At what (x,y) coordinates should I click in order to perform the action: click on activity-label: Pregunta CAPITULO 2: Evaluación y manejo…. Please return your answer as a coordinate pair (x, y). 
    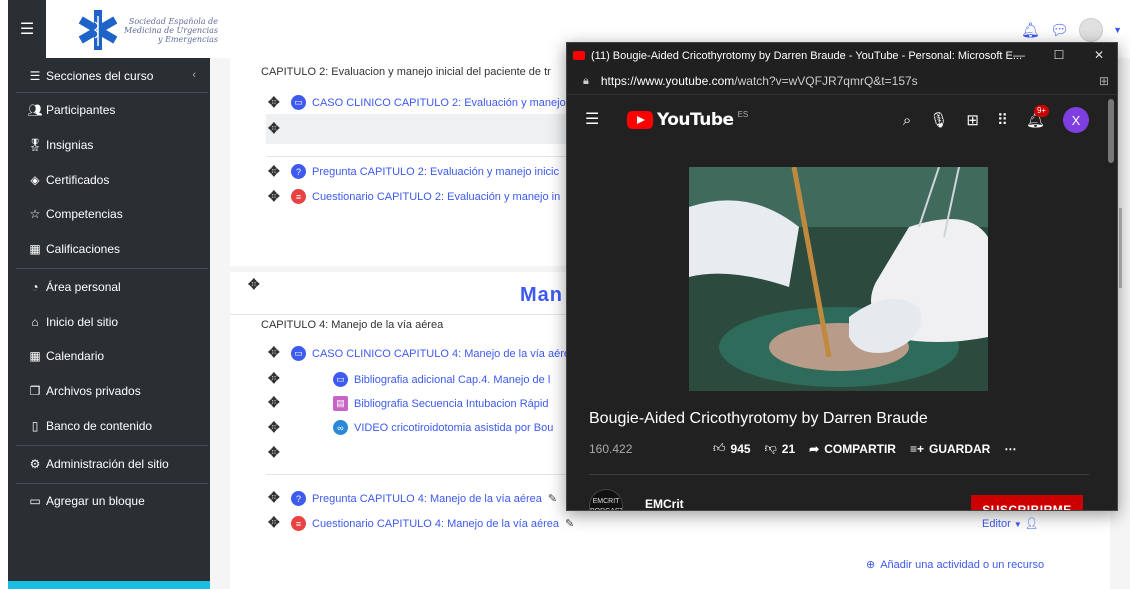
    Looking at the image, I should click on (436, 171).